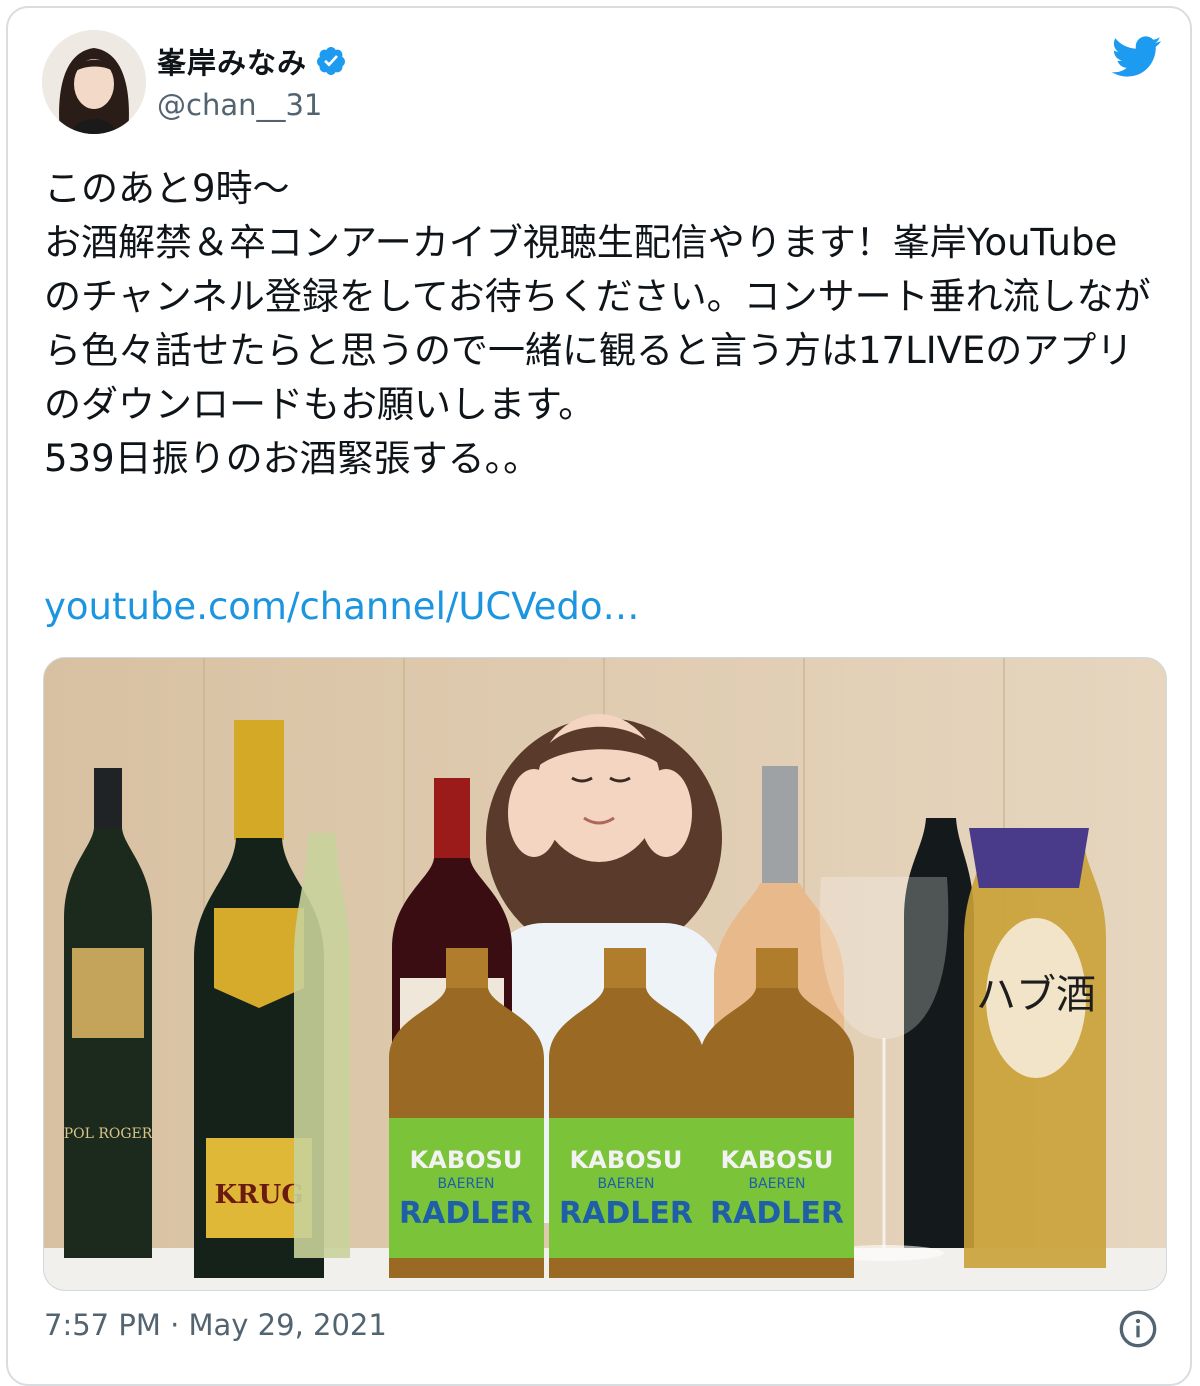 The image size is (1200, 1386). Describe the element at coordinates (331, 61) in the screenshot. I see `verified-badge-icon` at that location.